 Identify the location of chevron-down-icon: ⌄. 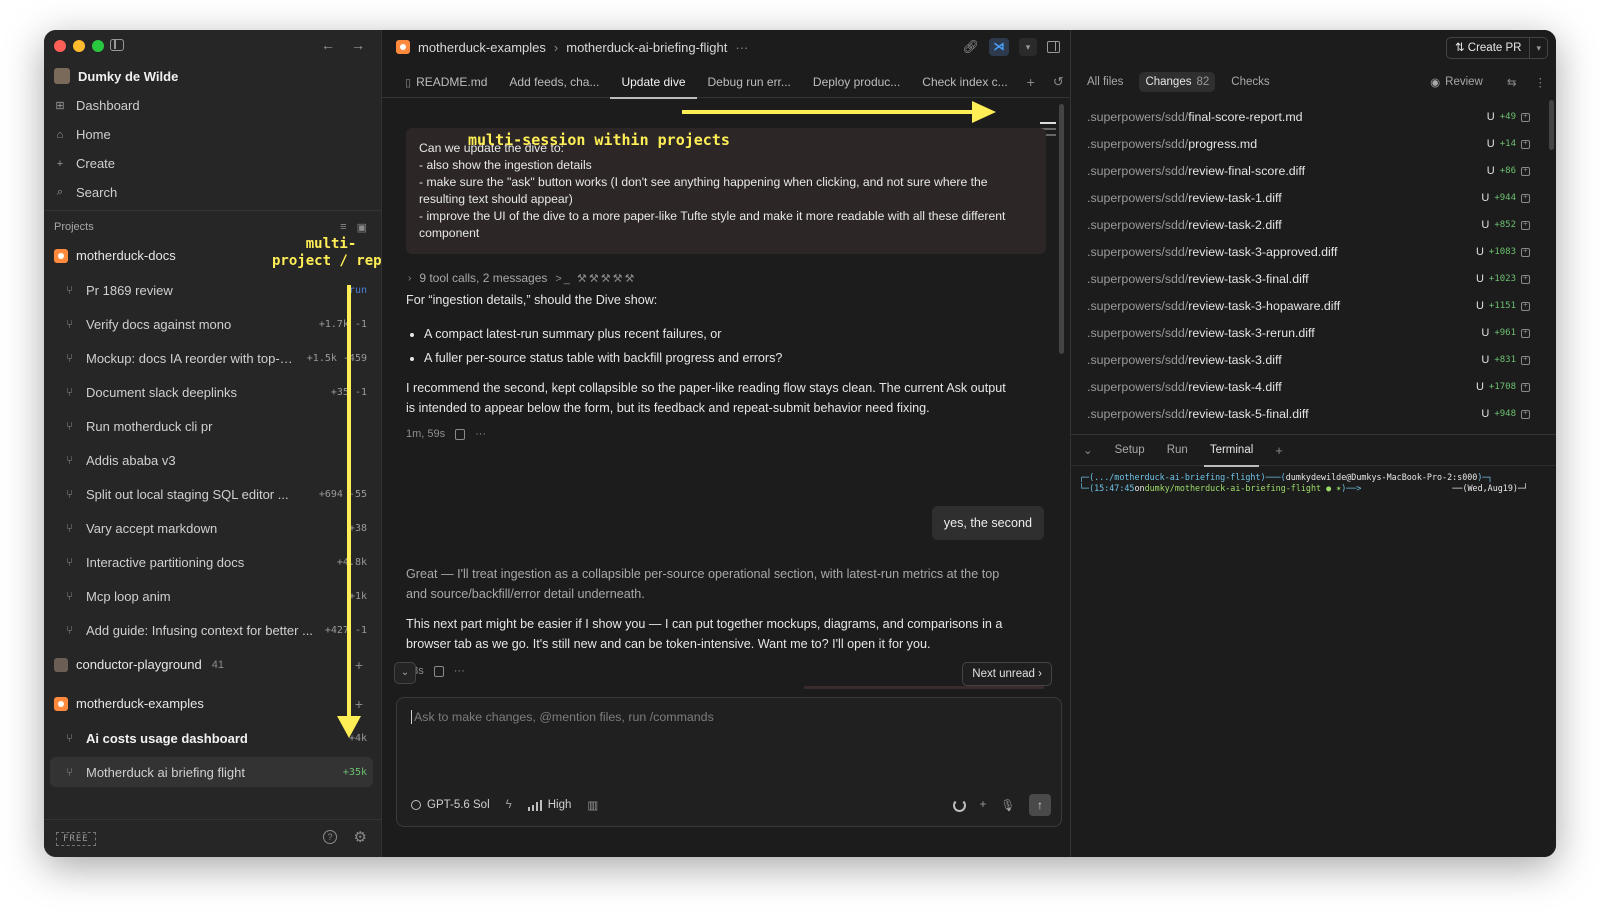
(1088, 450).